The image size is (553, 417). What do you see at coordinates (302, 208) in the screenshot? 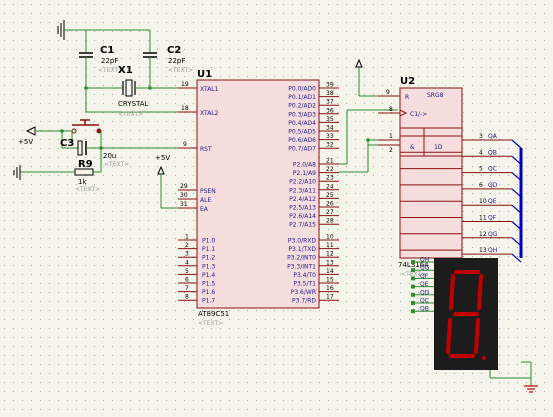
I see `u1-p2-pin-name: P2.5/A13` at bounding box center [302, 208].